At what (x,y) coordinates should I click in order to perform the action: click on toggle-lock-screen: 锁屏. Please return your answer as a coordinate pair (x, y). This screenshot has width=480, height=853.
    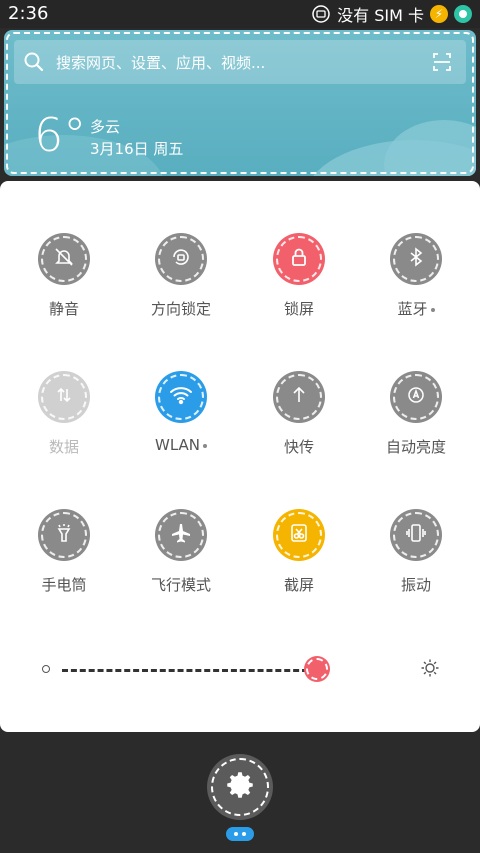
    Looking at the image, I should click on (299, 283).